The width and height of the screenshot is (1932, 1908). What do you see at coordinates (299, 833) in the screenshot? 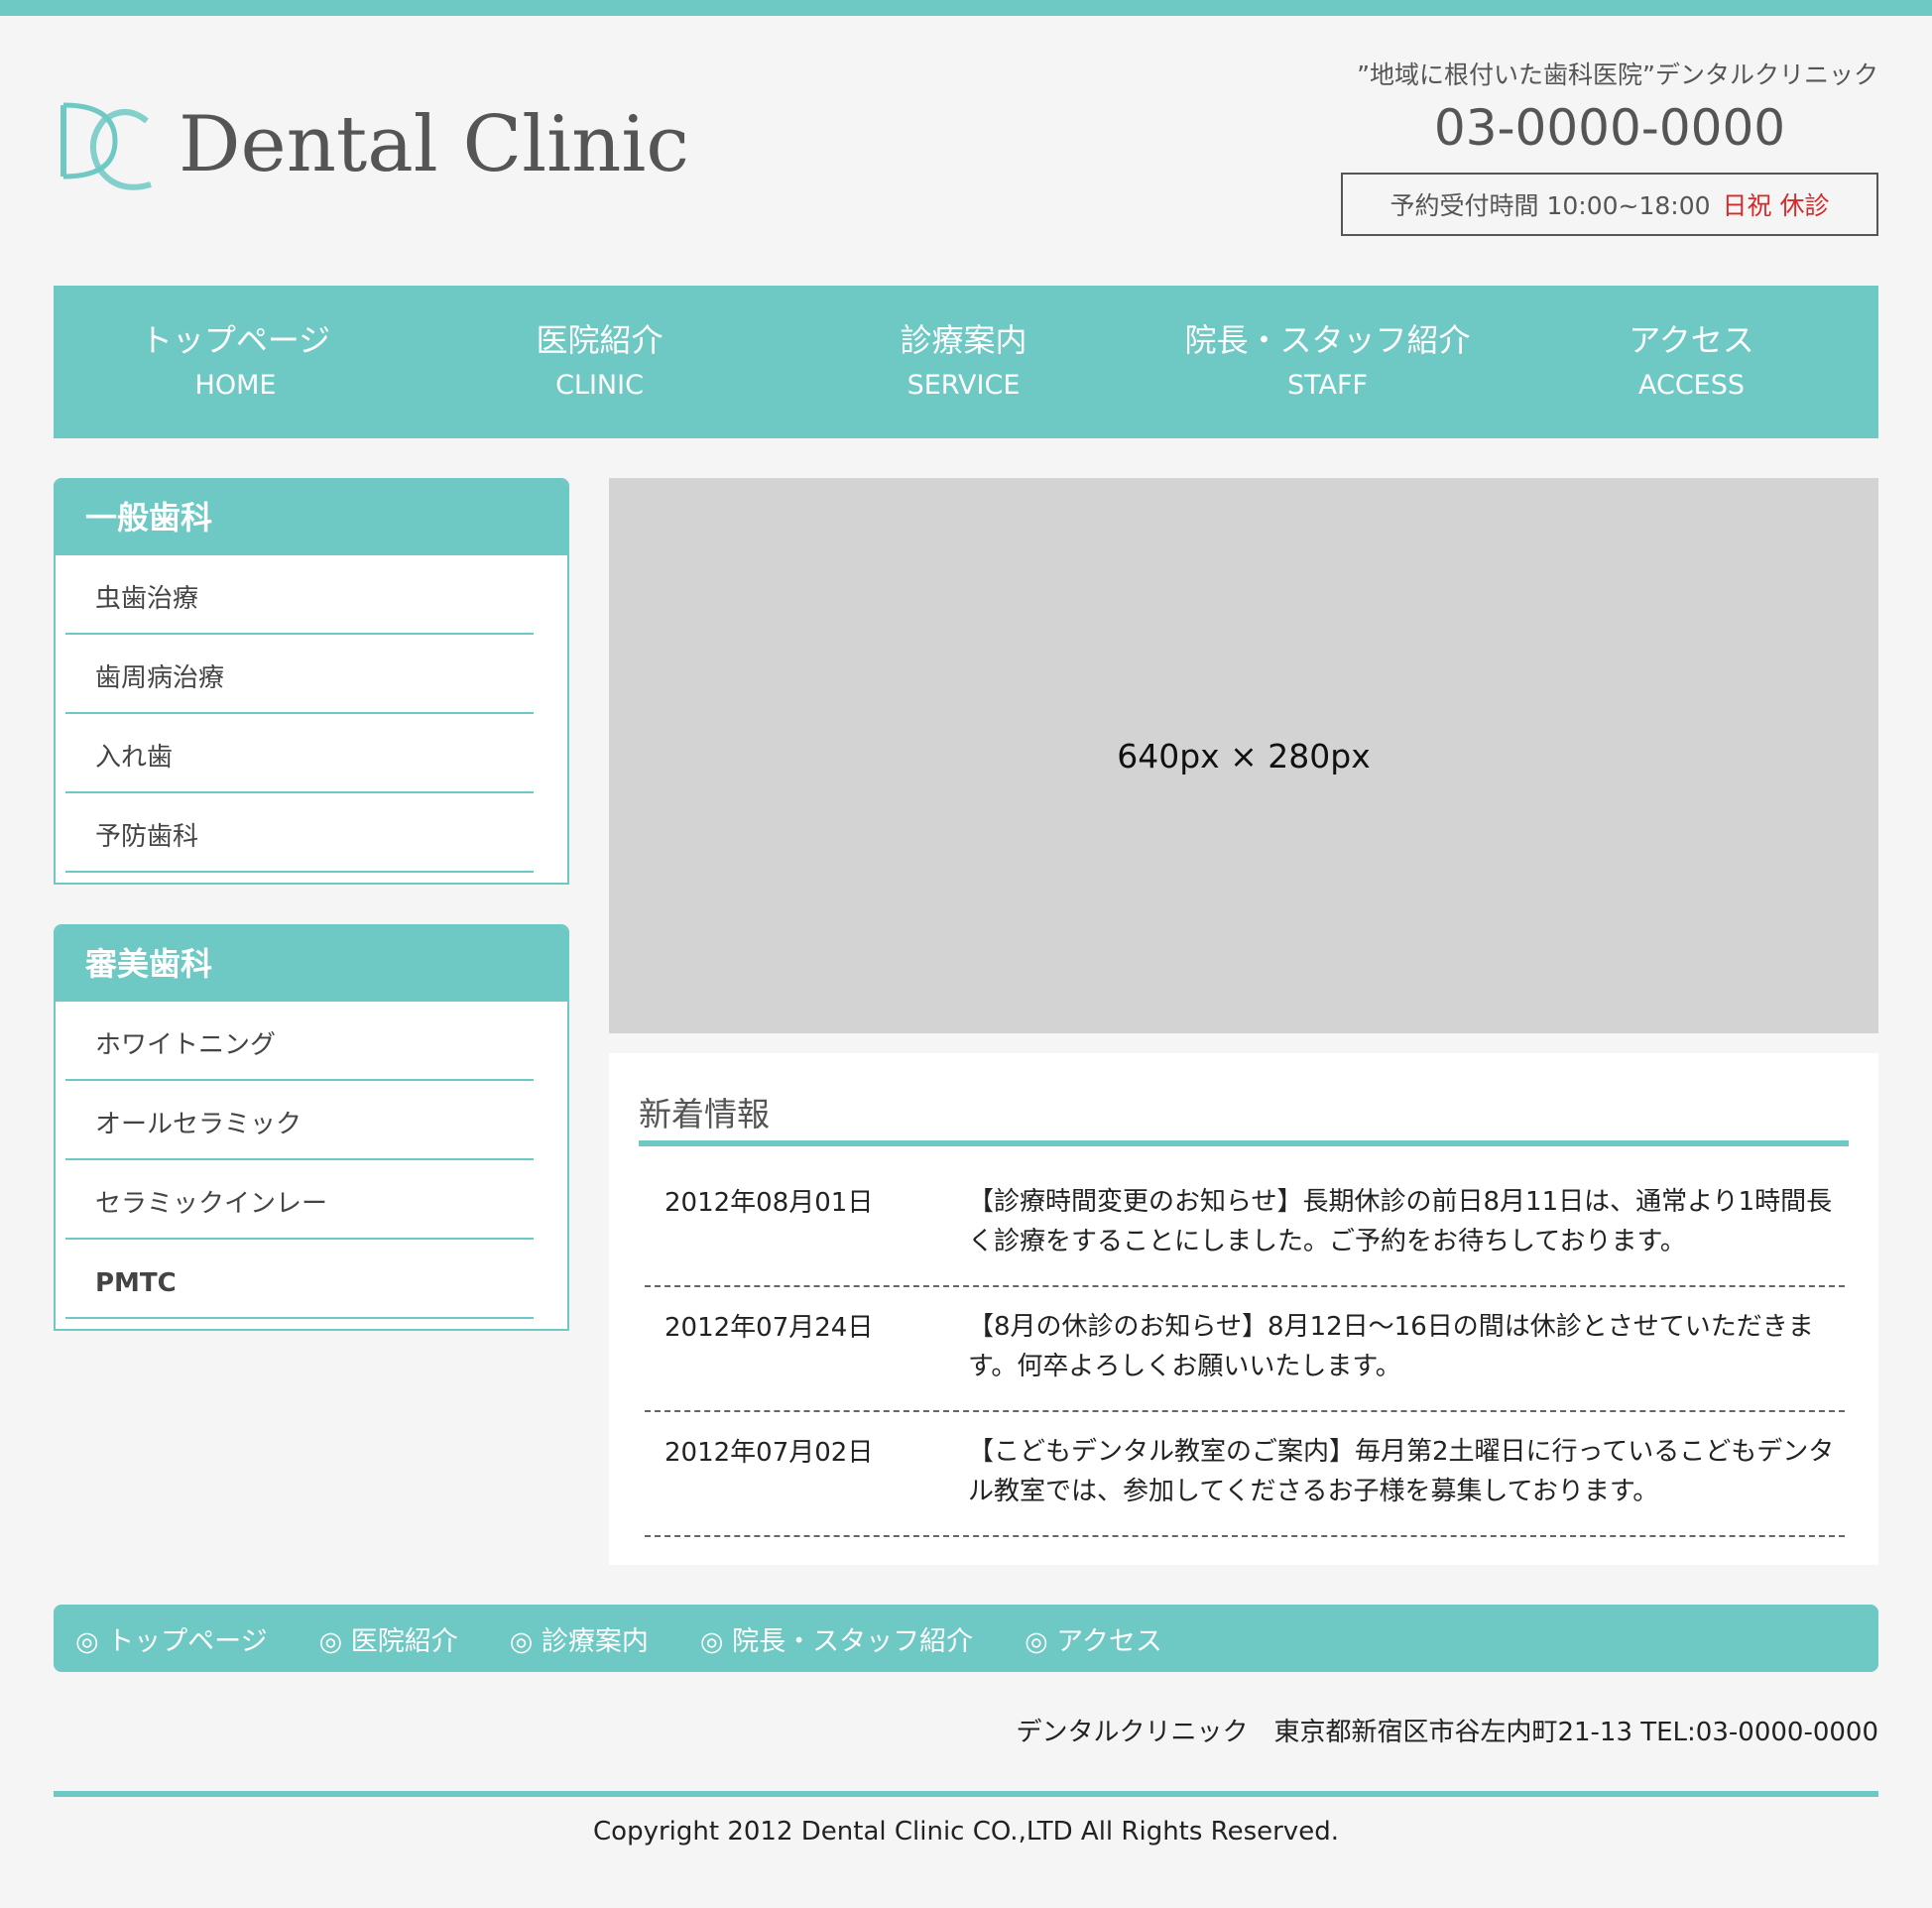
I see `sidebar-item-preventive: 予防歯科` at bounding box center [299, 833].